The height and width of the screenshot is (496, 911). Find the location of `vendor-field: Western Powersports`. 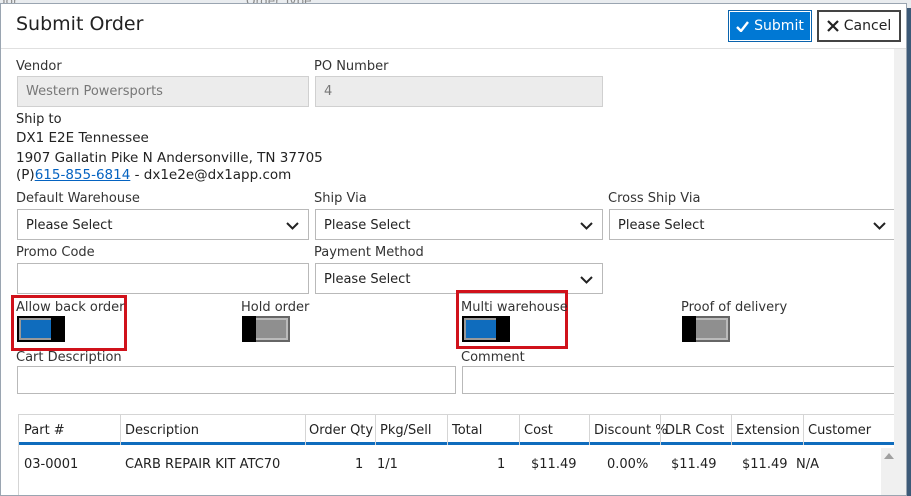

vendor-field: Western Powersports is located at coordinates (163, 91).